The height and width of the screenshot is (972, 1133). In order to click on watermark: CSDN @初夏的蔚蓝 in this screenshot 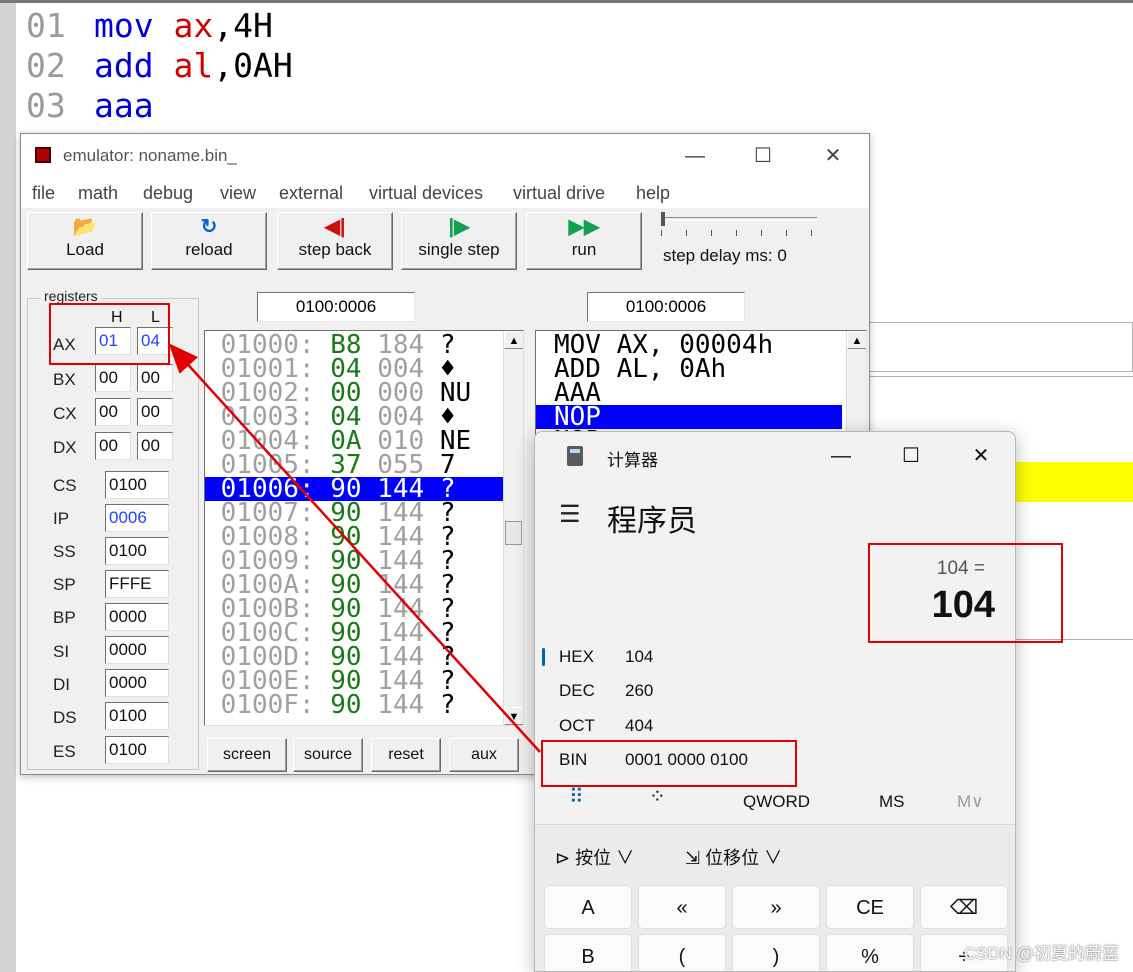, I will do `click(1041, 953)`.